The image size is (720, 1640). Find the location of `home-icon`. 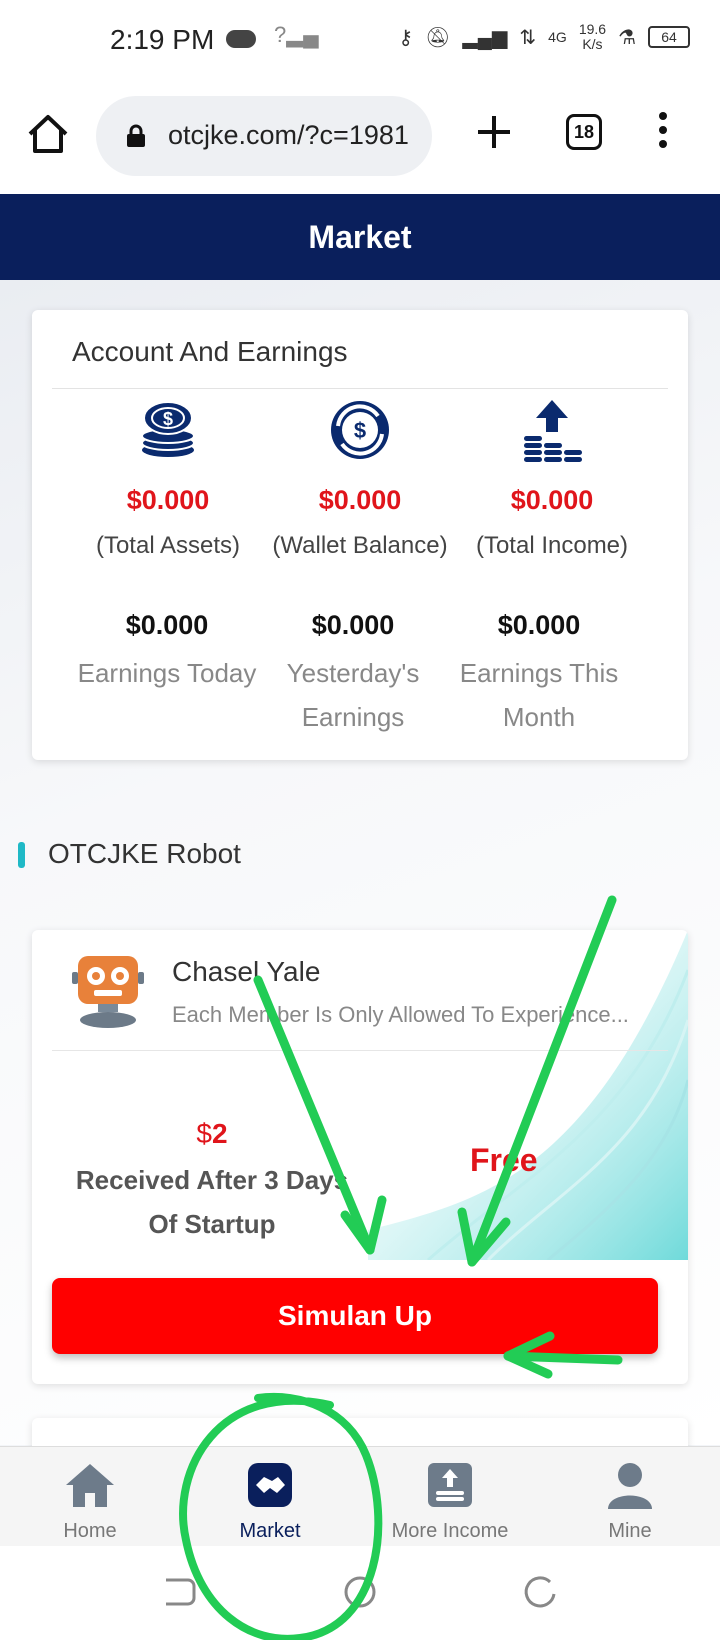

home-icon is located at coordinates (90, 1485).